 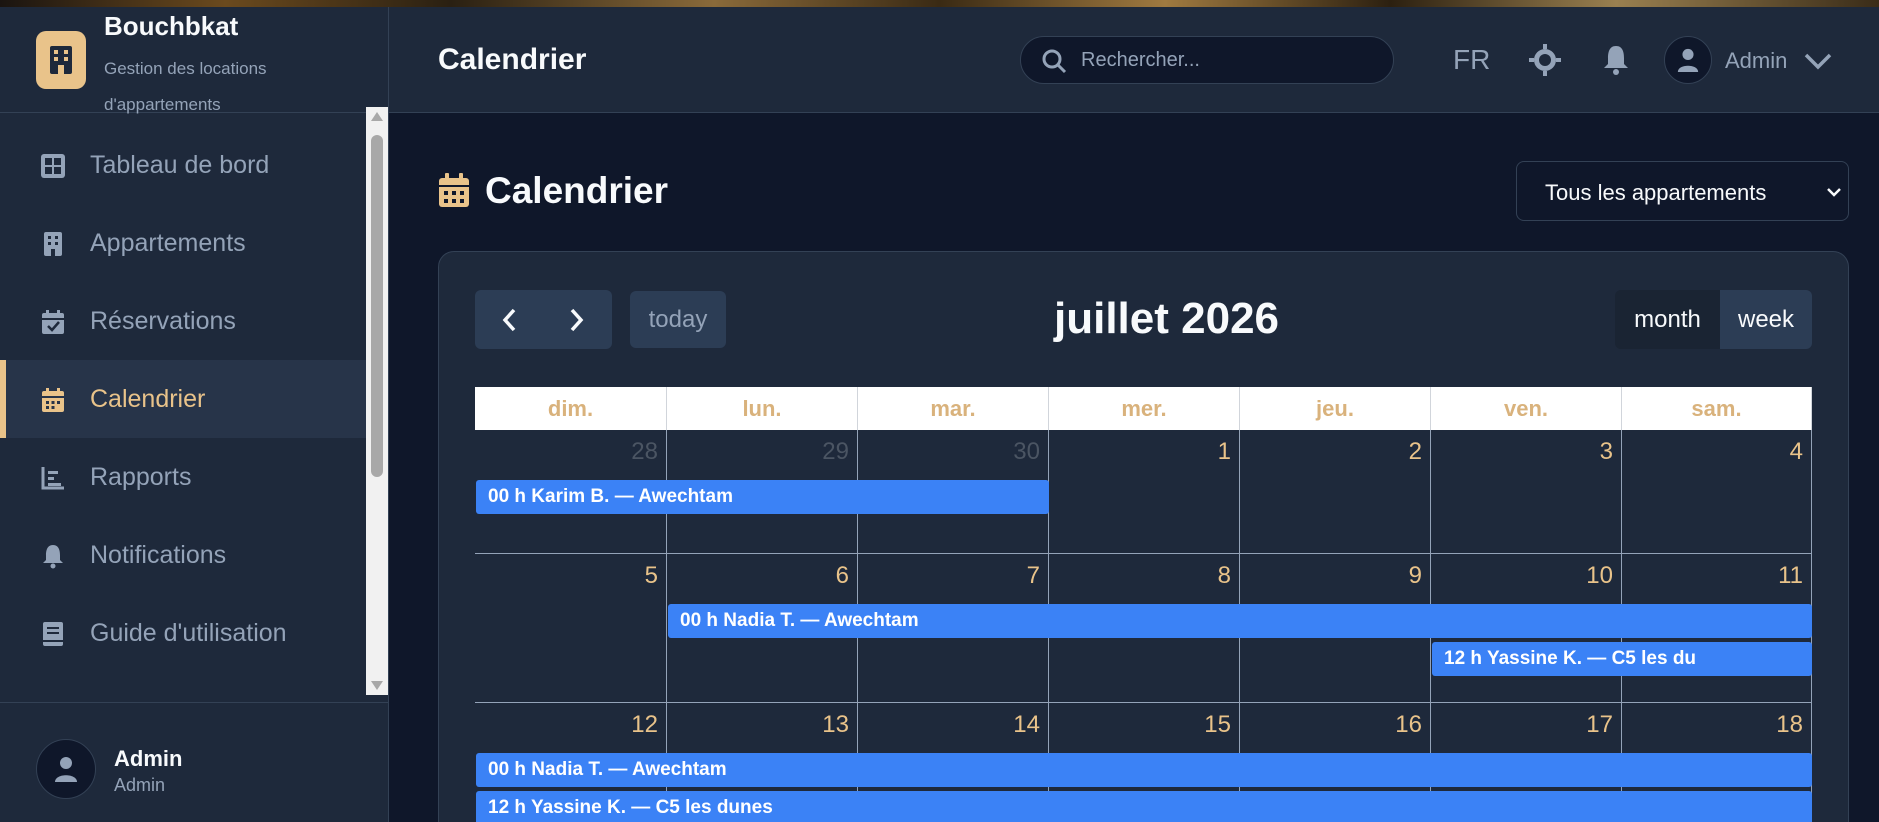 What do you see at coordinates (1717, 408) in the screenshot?
I see `weekday-header: sam.` at bounding box center [1717, 408].